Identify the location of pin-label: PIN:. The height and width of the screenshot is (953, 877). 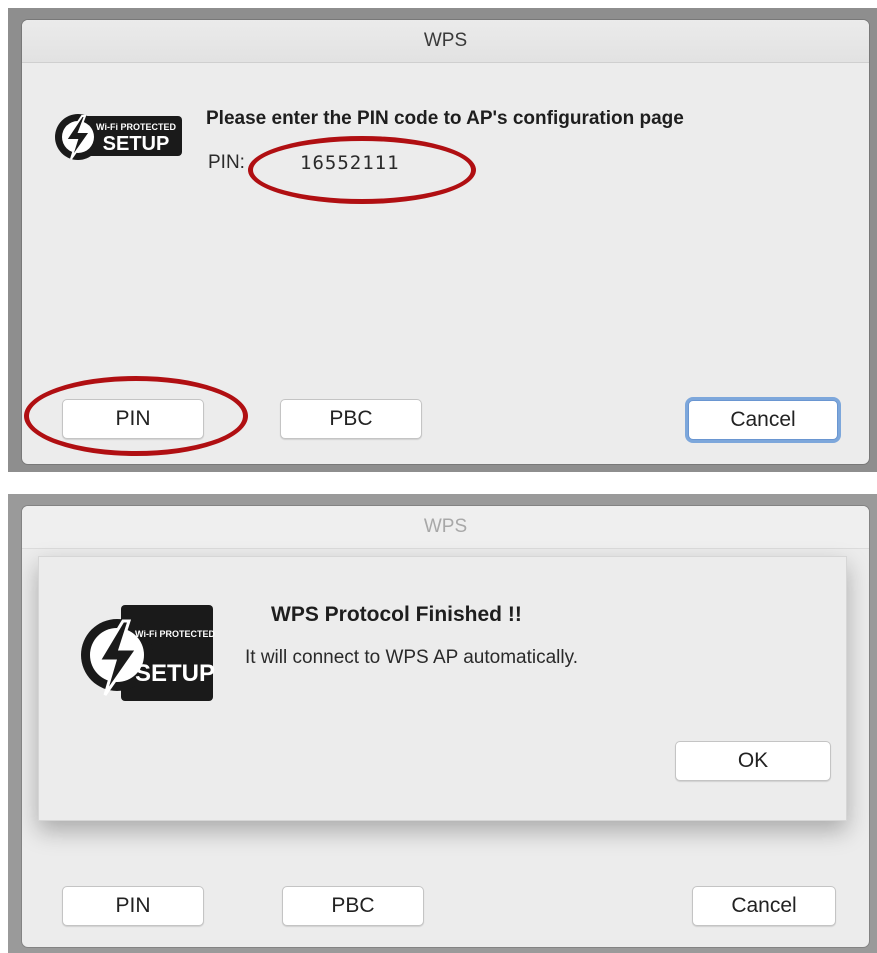
(226, 162).